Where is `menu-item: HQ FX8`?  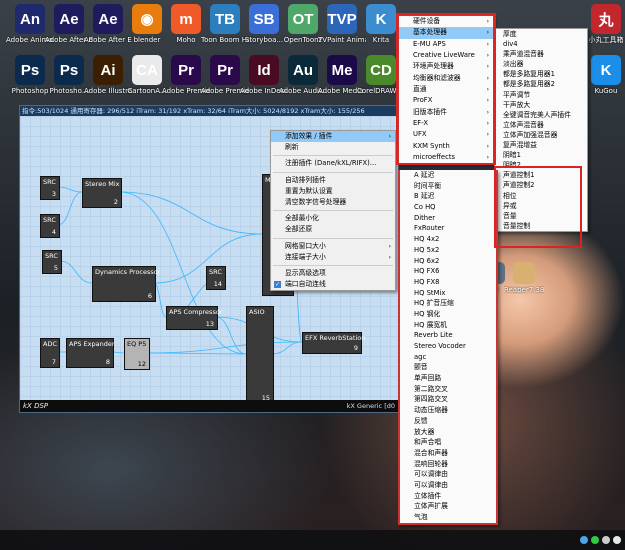 menu-item: HQ FX8 is located at coordinates (448, 282).